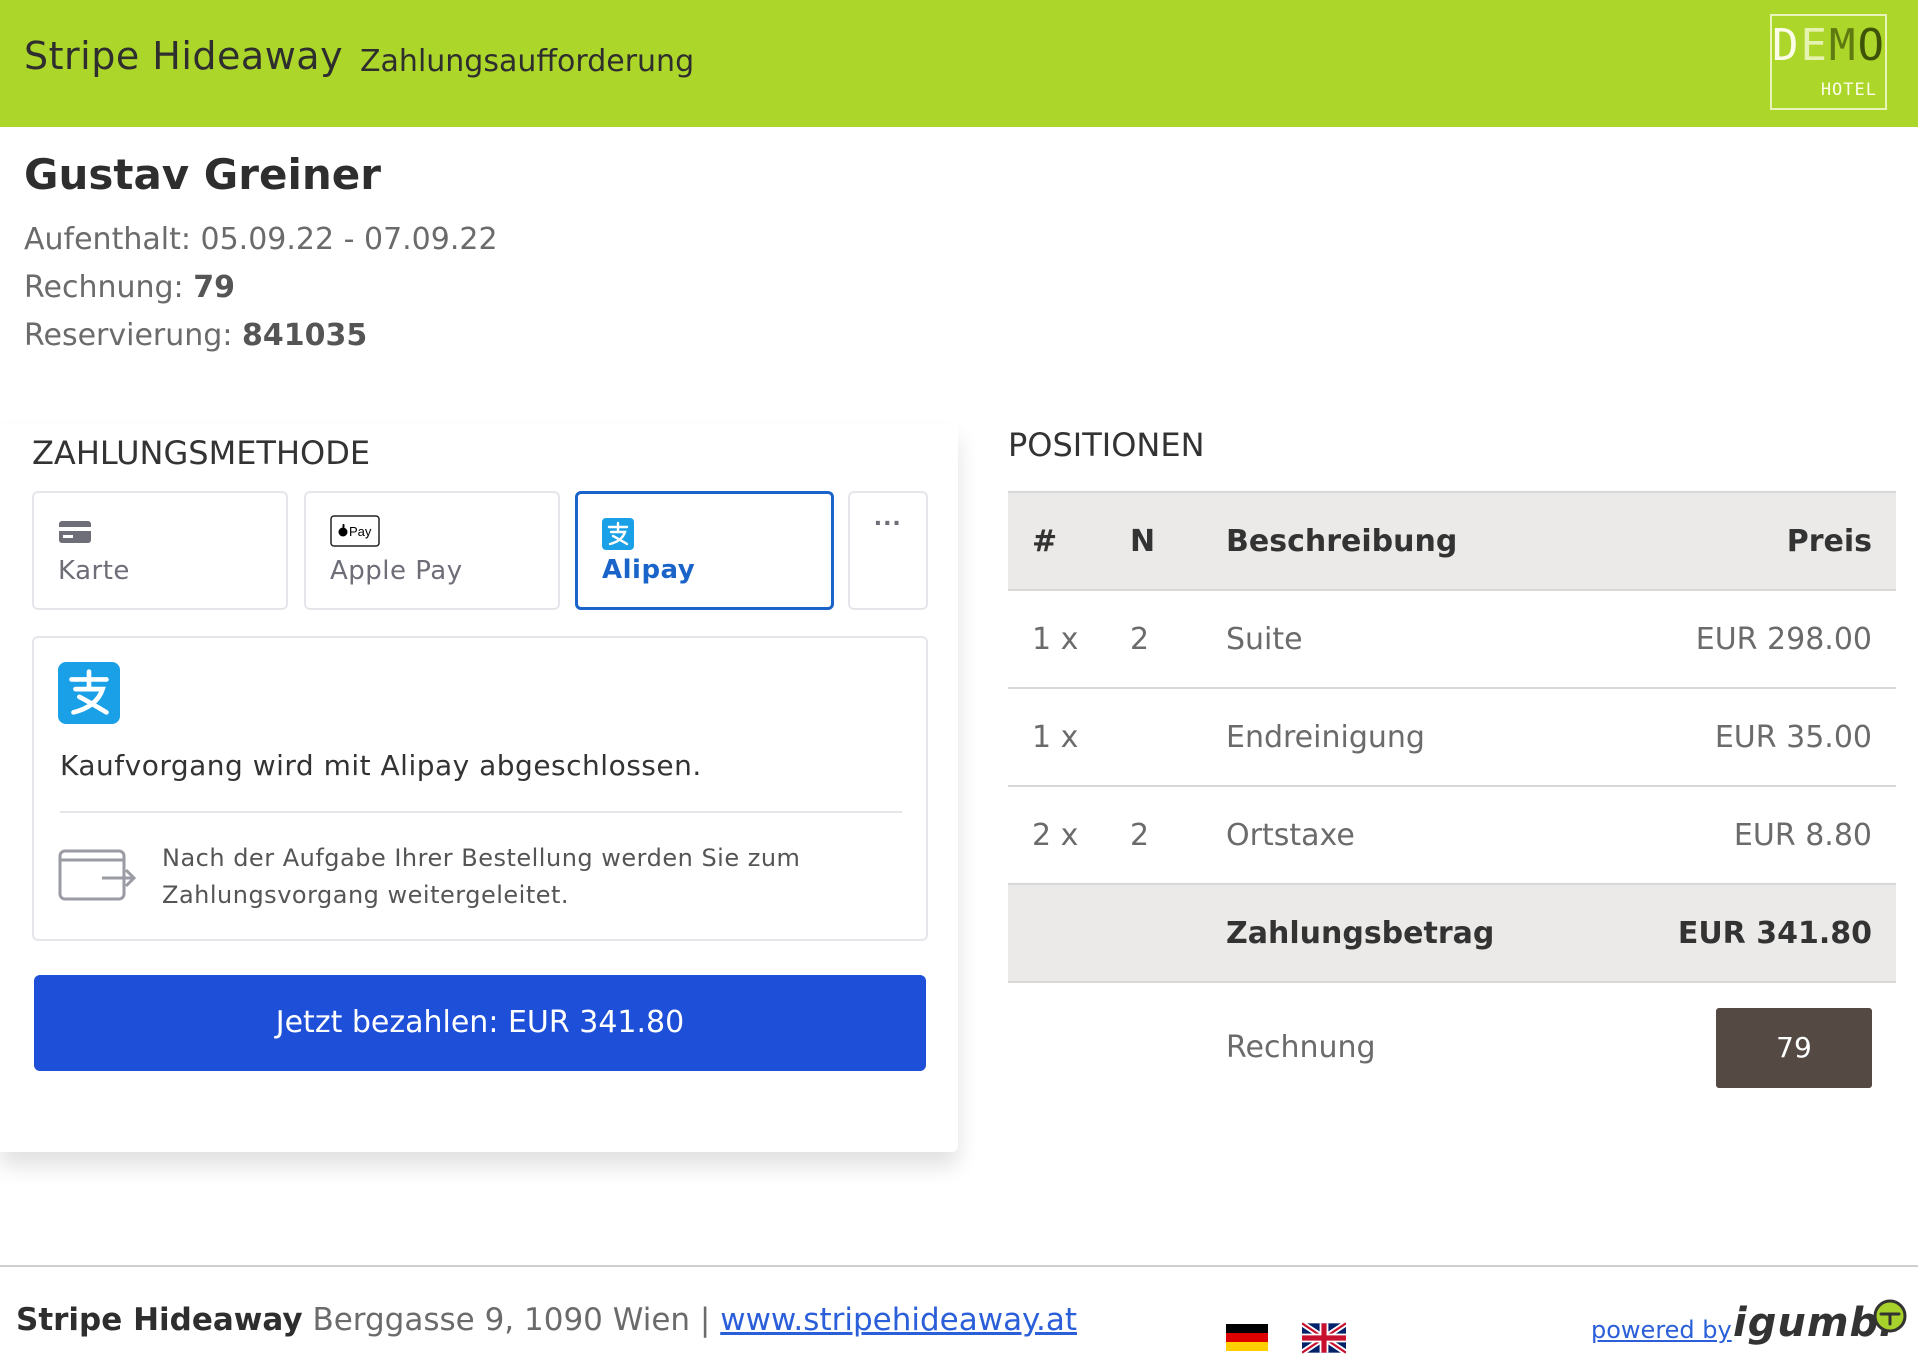  What do you see at coordinates (1794, 1047) in the screenshot?
I see `invoice-number-badge: 79` at bounding box center [1794, 1047].